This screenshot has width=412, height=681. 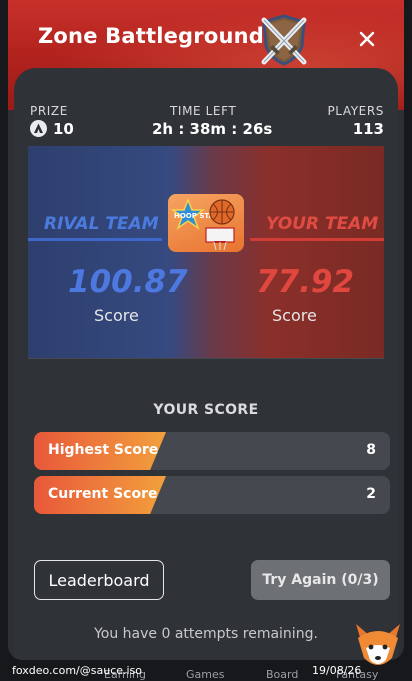 What do you see at coordinates (371, 450) in the screenshot?
I see `highest-score-value: 8` at bounding box center [371, 450].